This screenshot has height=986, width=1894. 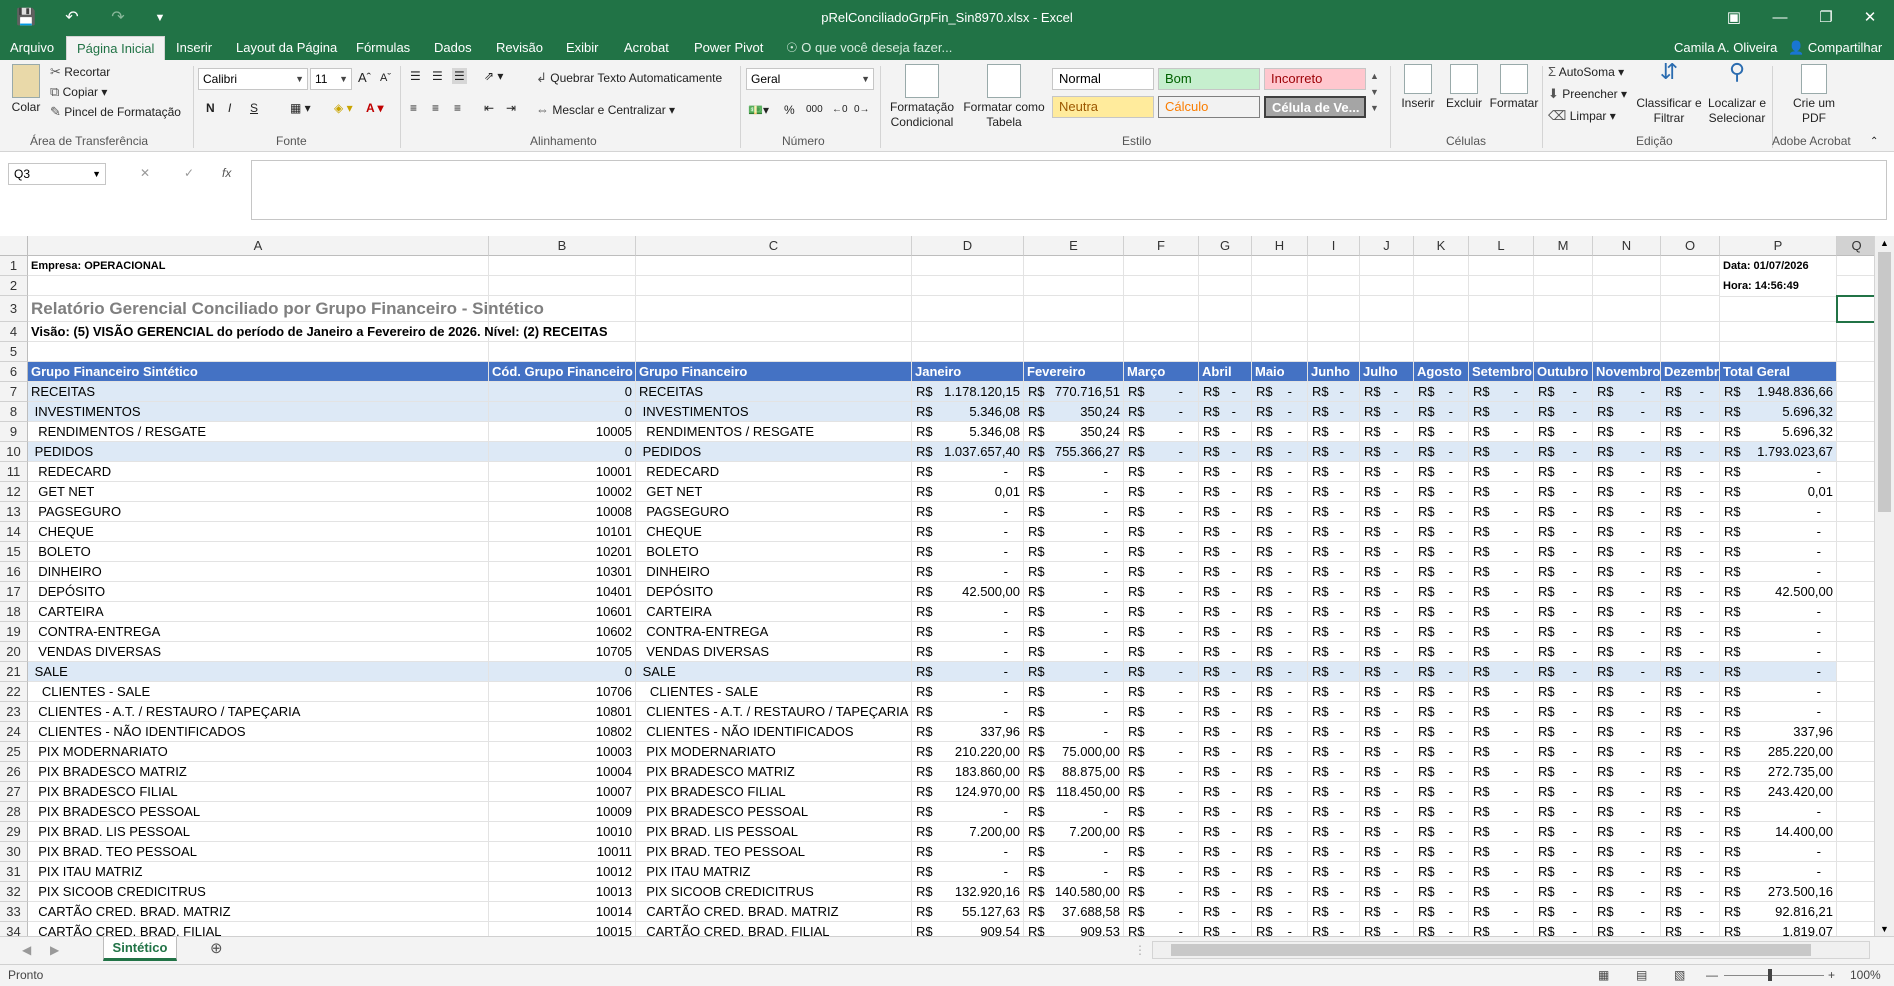 What do you see at coordinates (375, 108) in the screenshot?
I see `font-color-icon: A ▾` at bounding box center [375, 108].